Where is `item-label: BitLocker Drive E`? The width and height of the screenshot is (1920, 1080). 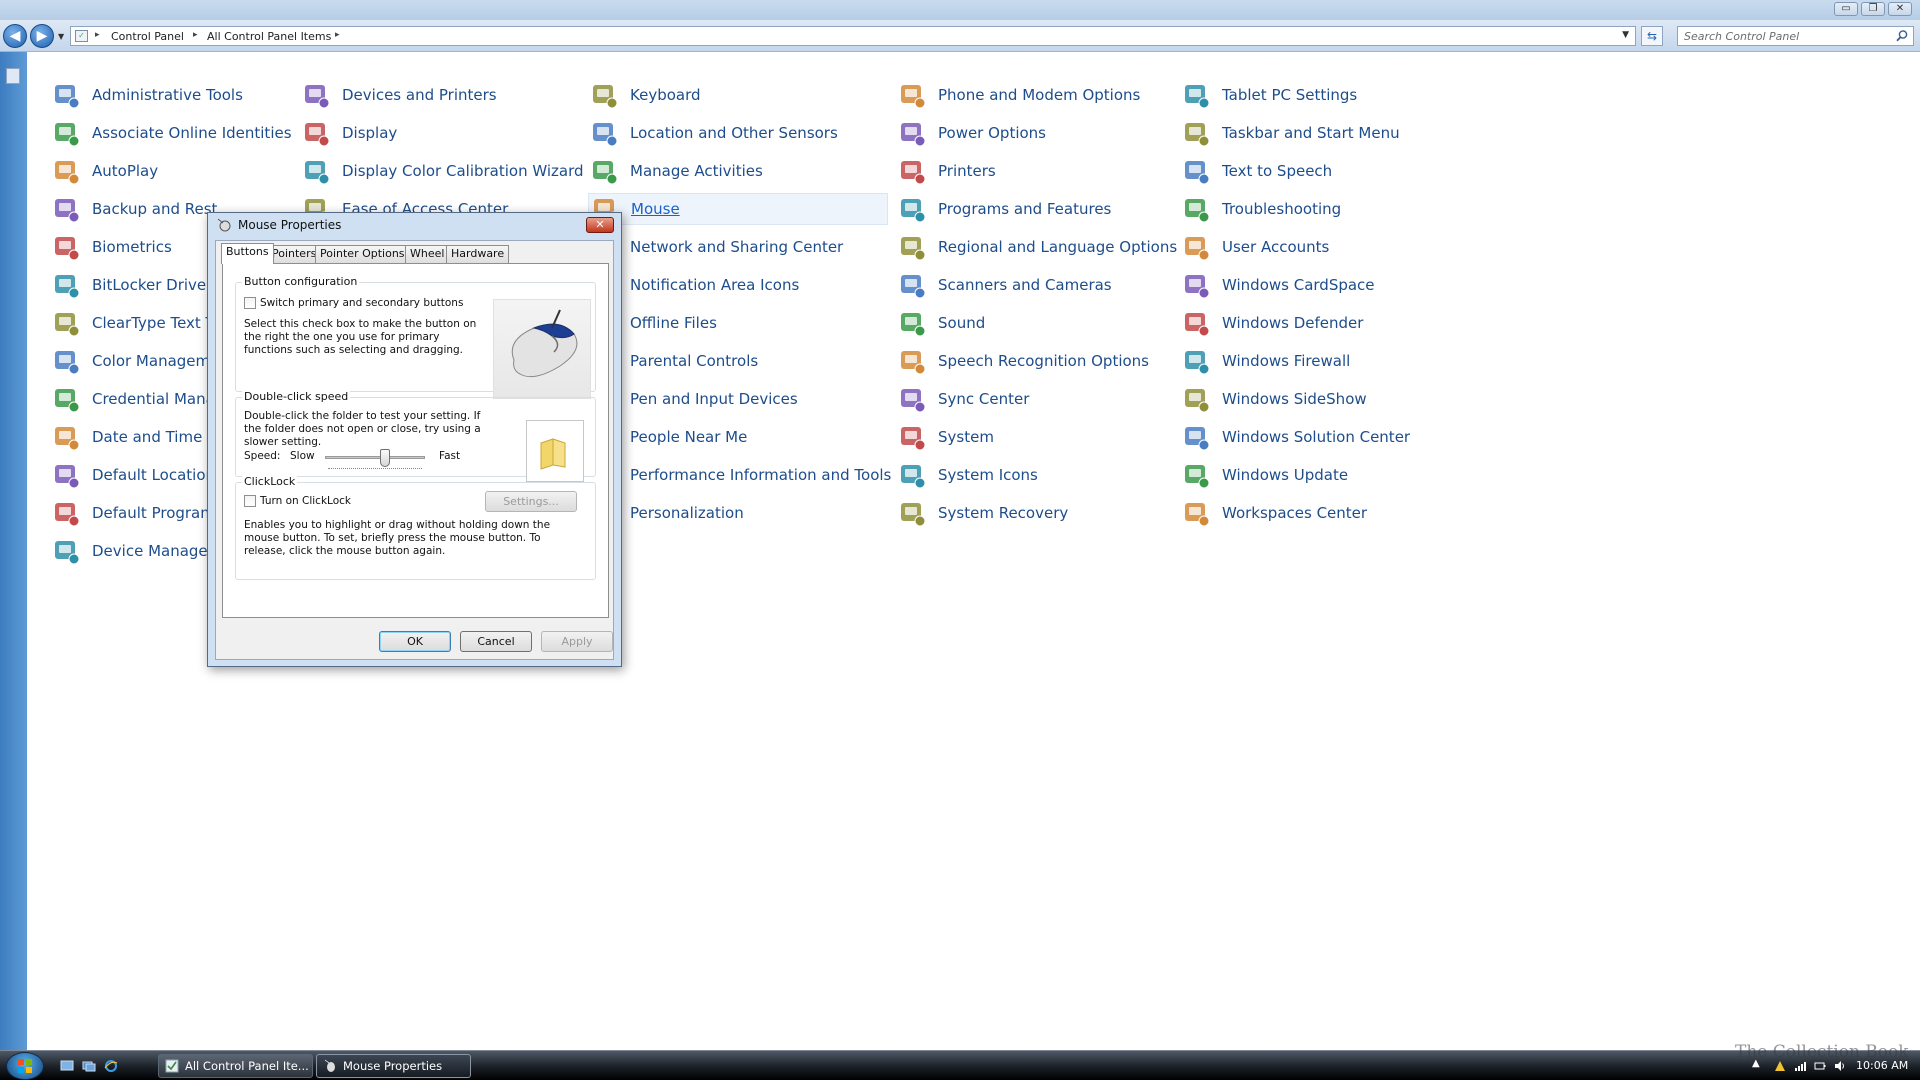
item-label: BitLocker Drive E is located at coordinates (156, 285).